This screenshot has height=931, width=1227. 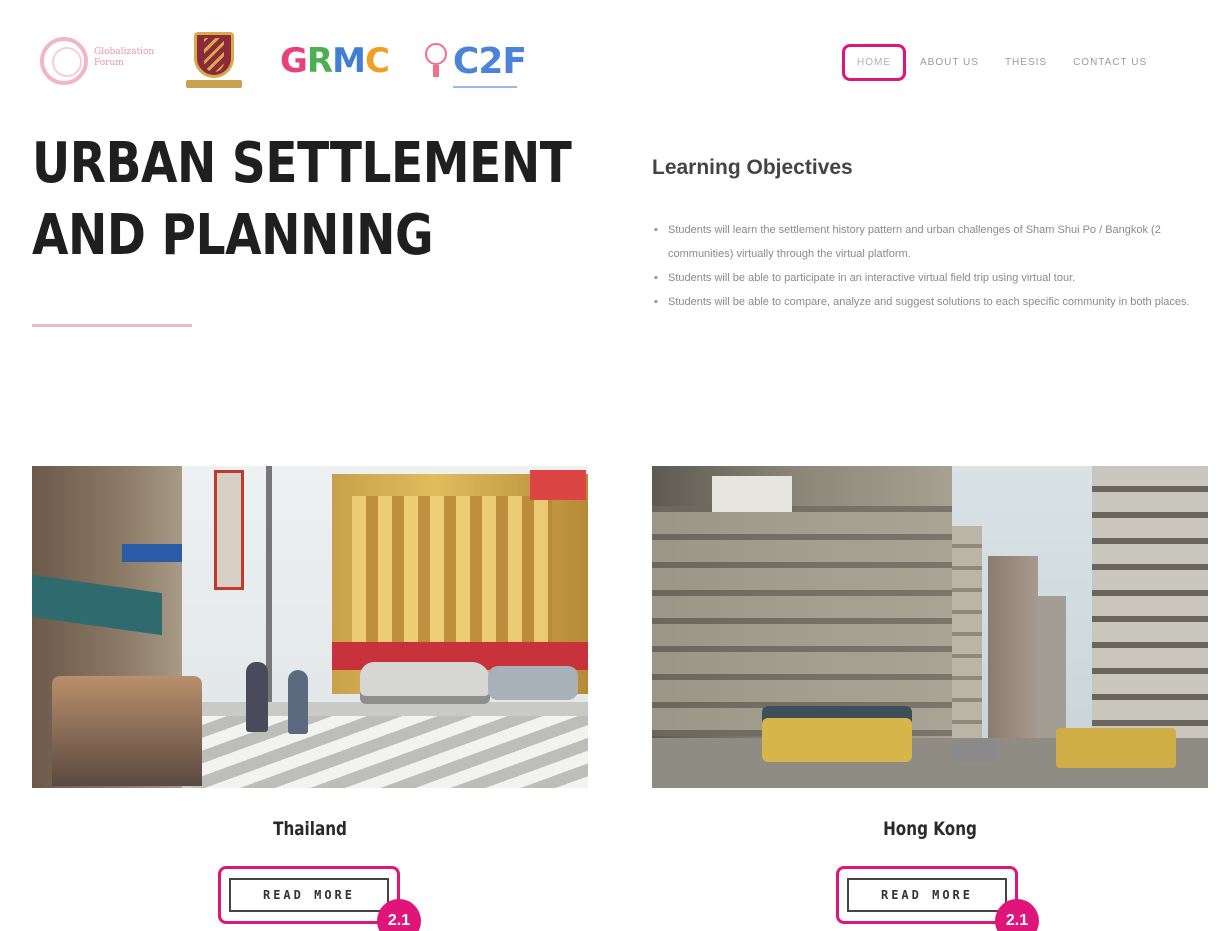 I want to click on lamp-icon, so click(x=436, y=61).